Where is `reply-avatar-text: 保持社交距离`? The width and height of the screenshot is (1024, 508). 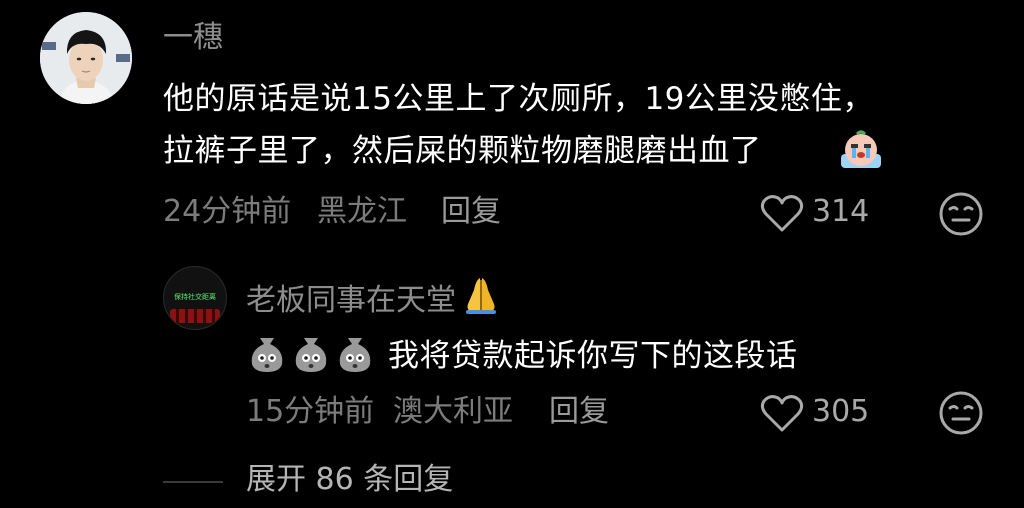
reply-avatar-text: 保持社交距离 is located at coordinates (195, 297).